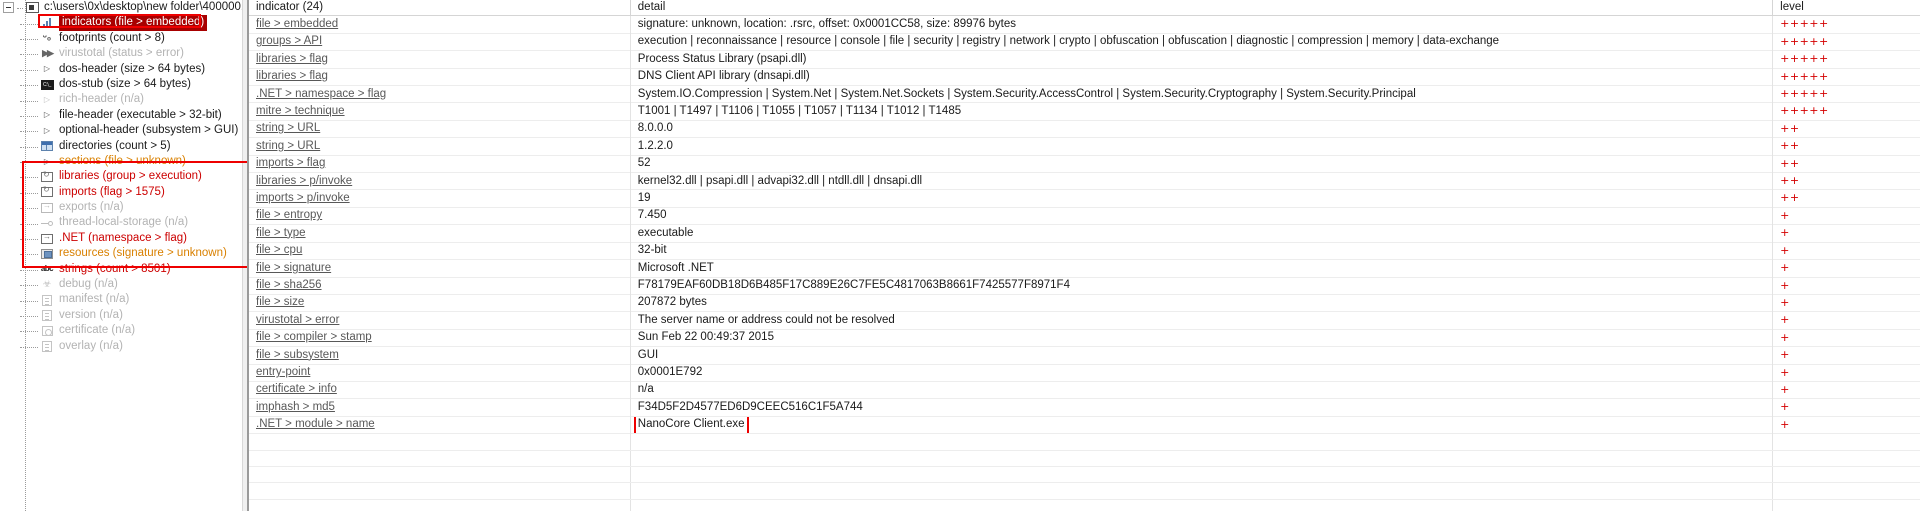 This screenshot has width=1920, height=511. What do you see at coordinates (296, 389) in the screenshot?
I see `indicator-link: certificate > info` at bounding box center [296, 389].